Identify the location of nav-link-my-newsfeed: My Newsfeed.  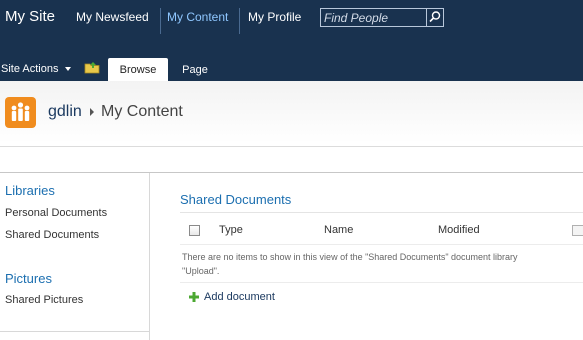
(112, 17).